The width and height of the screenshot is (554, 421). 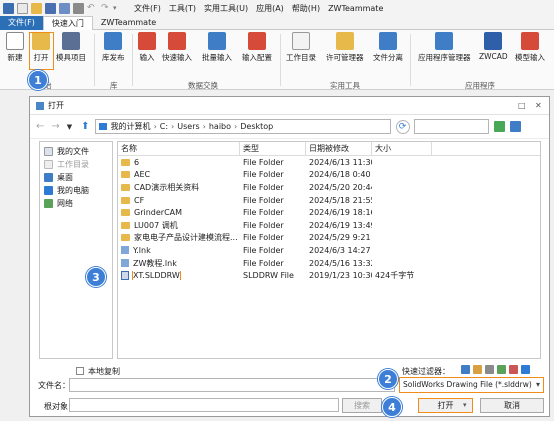 I want to click on file-name: GrinderCAM, so click(x=158, y=213).